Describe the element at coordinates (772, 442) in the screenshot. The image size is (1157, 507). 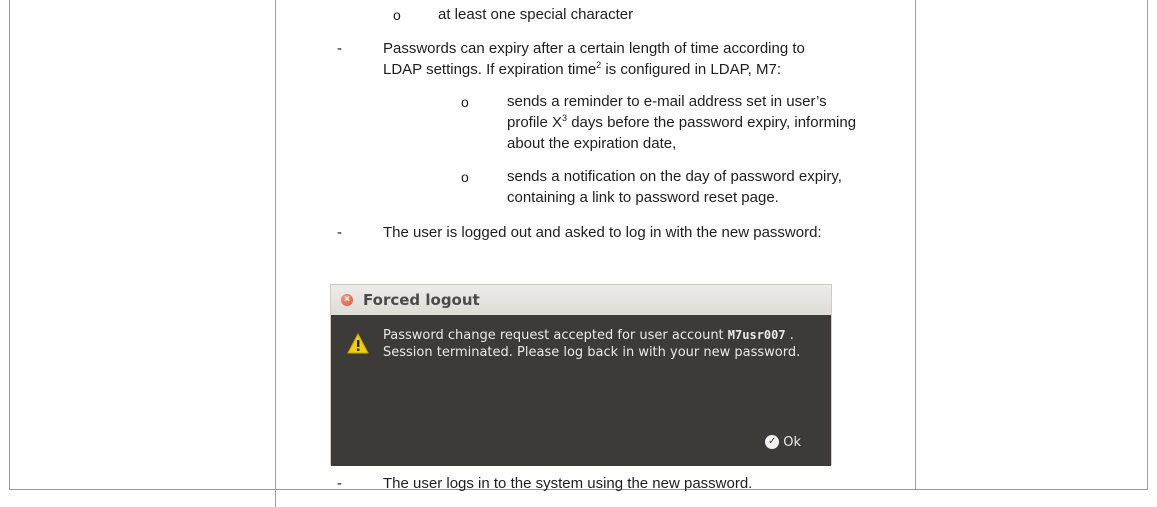
I see `check-circle-icon: ✓` at that location.